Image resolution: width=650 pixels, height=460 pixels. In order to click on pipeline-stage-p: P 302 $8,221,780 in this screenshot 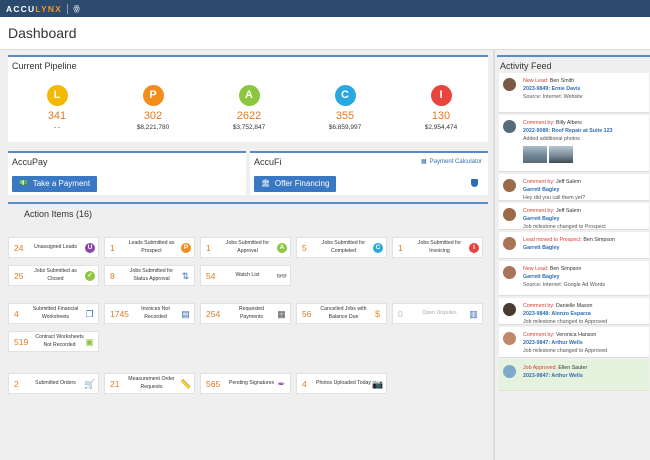, I will do `click(153, 108)`.